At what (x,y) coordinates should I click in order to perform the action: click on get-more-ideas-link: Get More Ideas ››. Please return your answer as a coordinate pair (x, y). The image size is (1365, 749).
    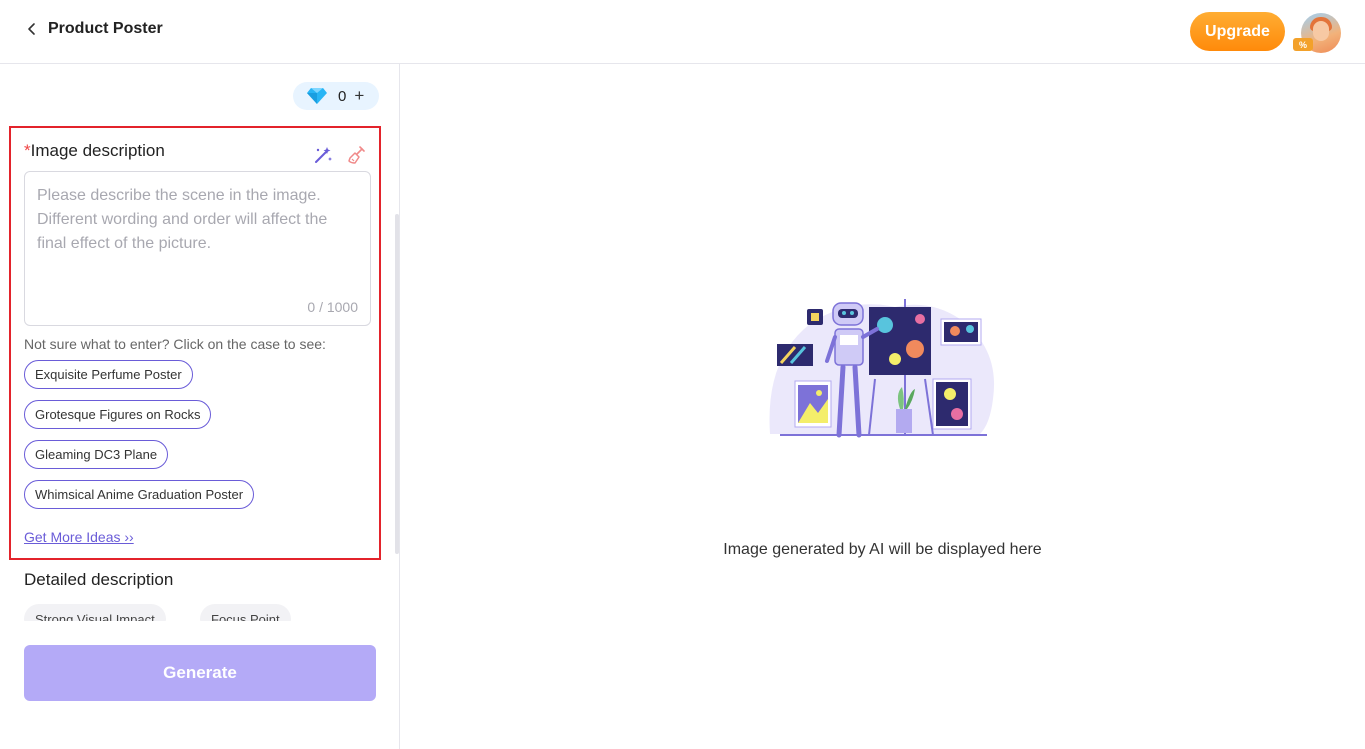
    Looking at the image, I should click on (79, 537).